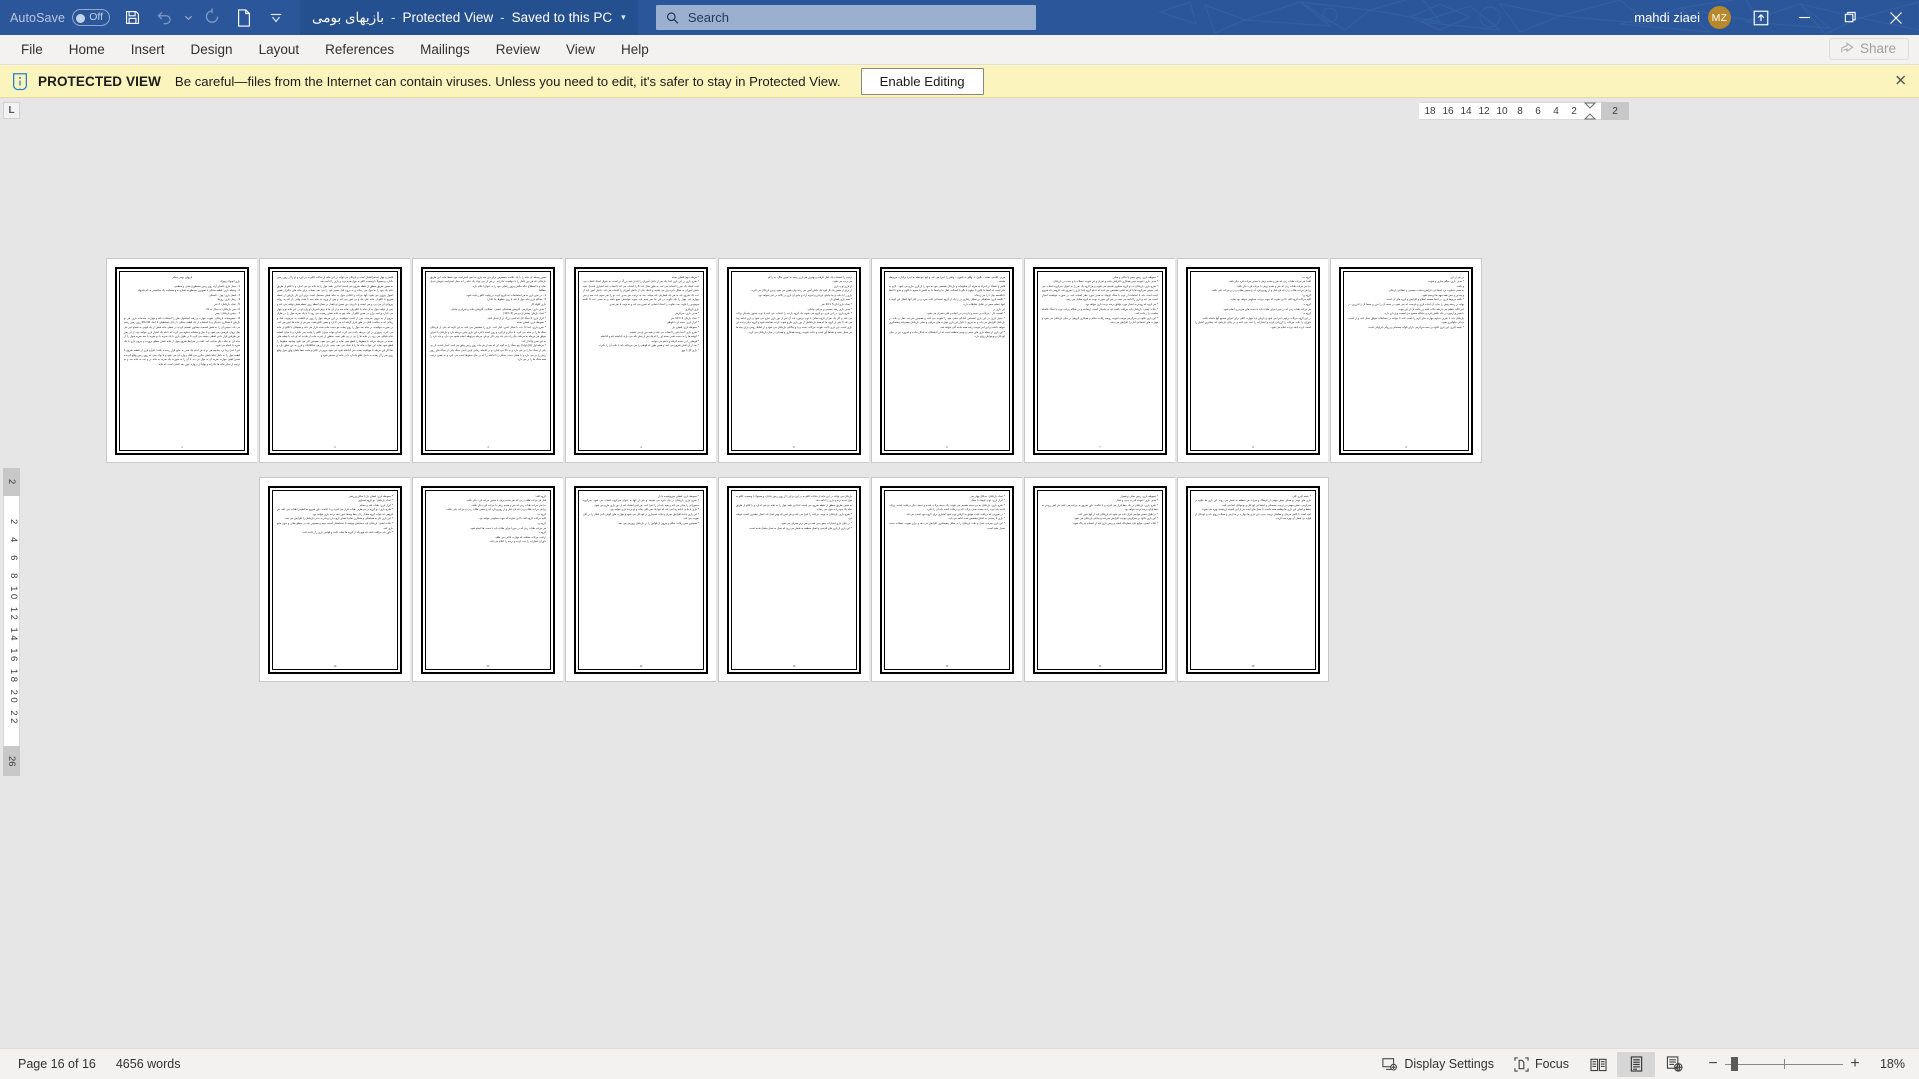 The image size is (1919, 1079). What do you see at coordinates (1541, 1064) in the screenshot?
I see `focus-button: Focus` at bounding box center [1541, 1064].